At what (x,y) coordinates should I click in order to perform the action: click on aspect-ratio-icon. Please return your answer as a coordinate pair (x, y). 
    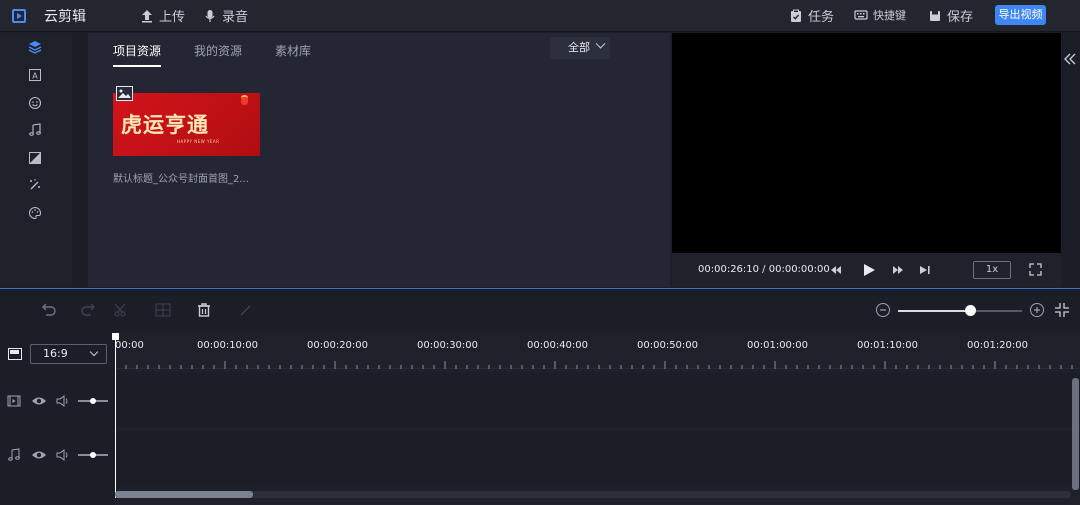
    Looking at the image, I should click on (15, 354).